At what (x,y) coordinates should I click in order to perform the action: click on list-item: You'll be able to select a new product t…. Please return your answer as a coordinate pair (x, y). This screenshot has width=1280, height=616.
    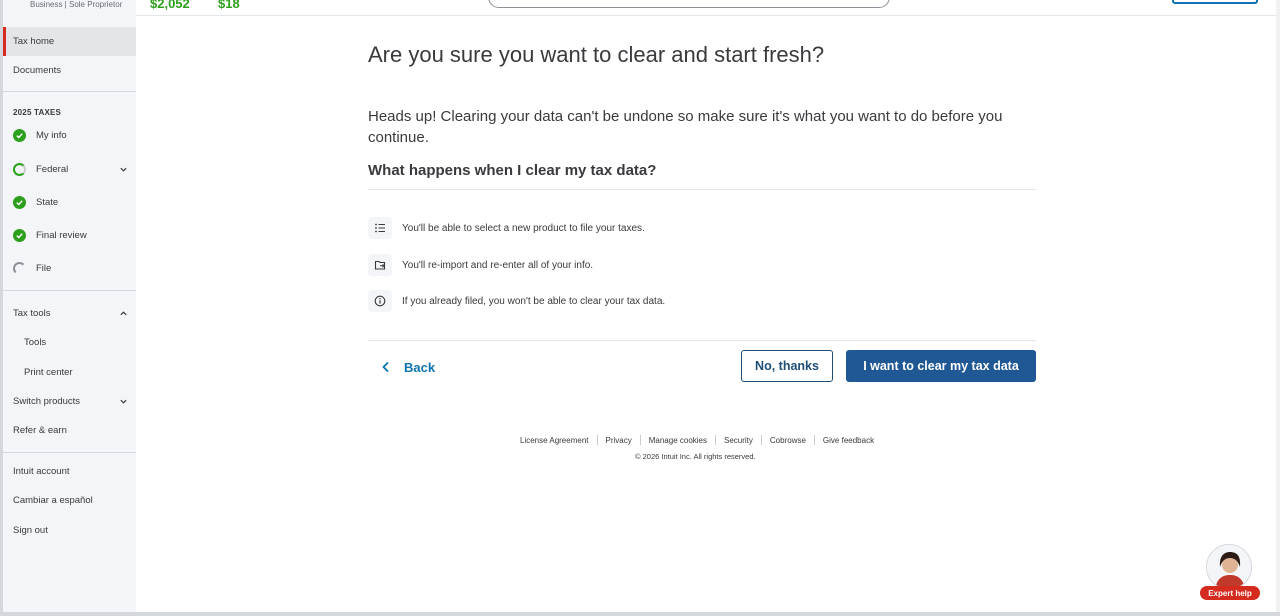
    Looking at the image, I should click on (506, 228).